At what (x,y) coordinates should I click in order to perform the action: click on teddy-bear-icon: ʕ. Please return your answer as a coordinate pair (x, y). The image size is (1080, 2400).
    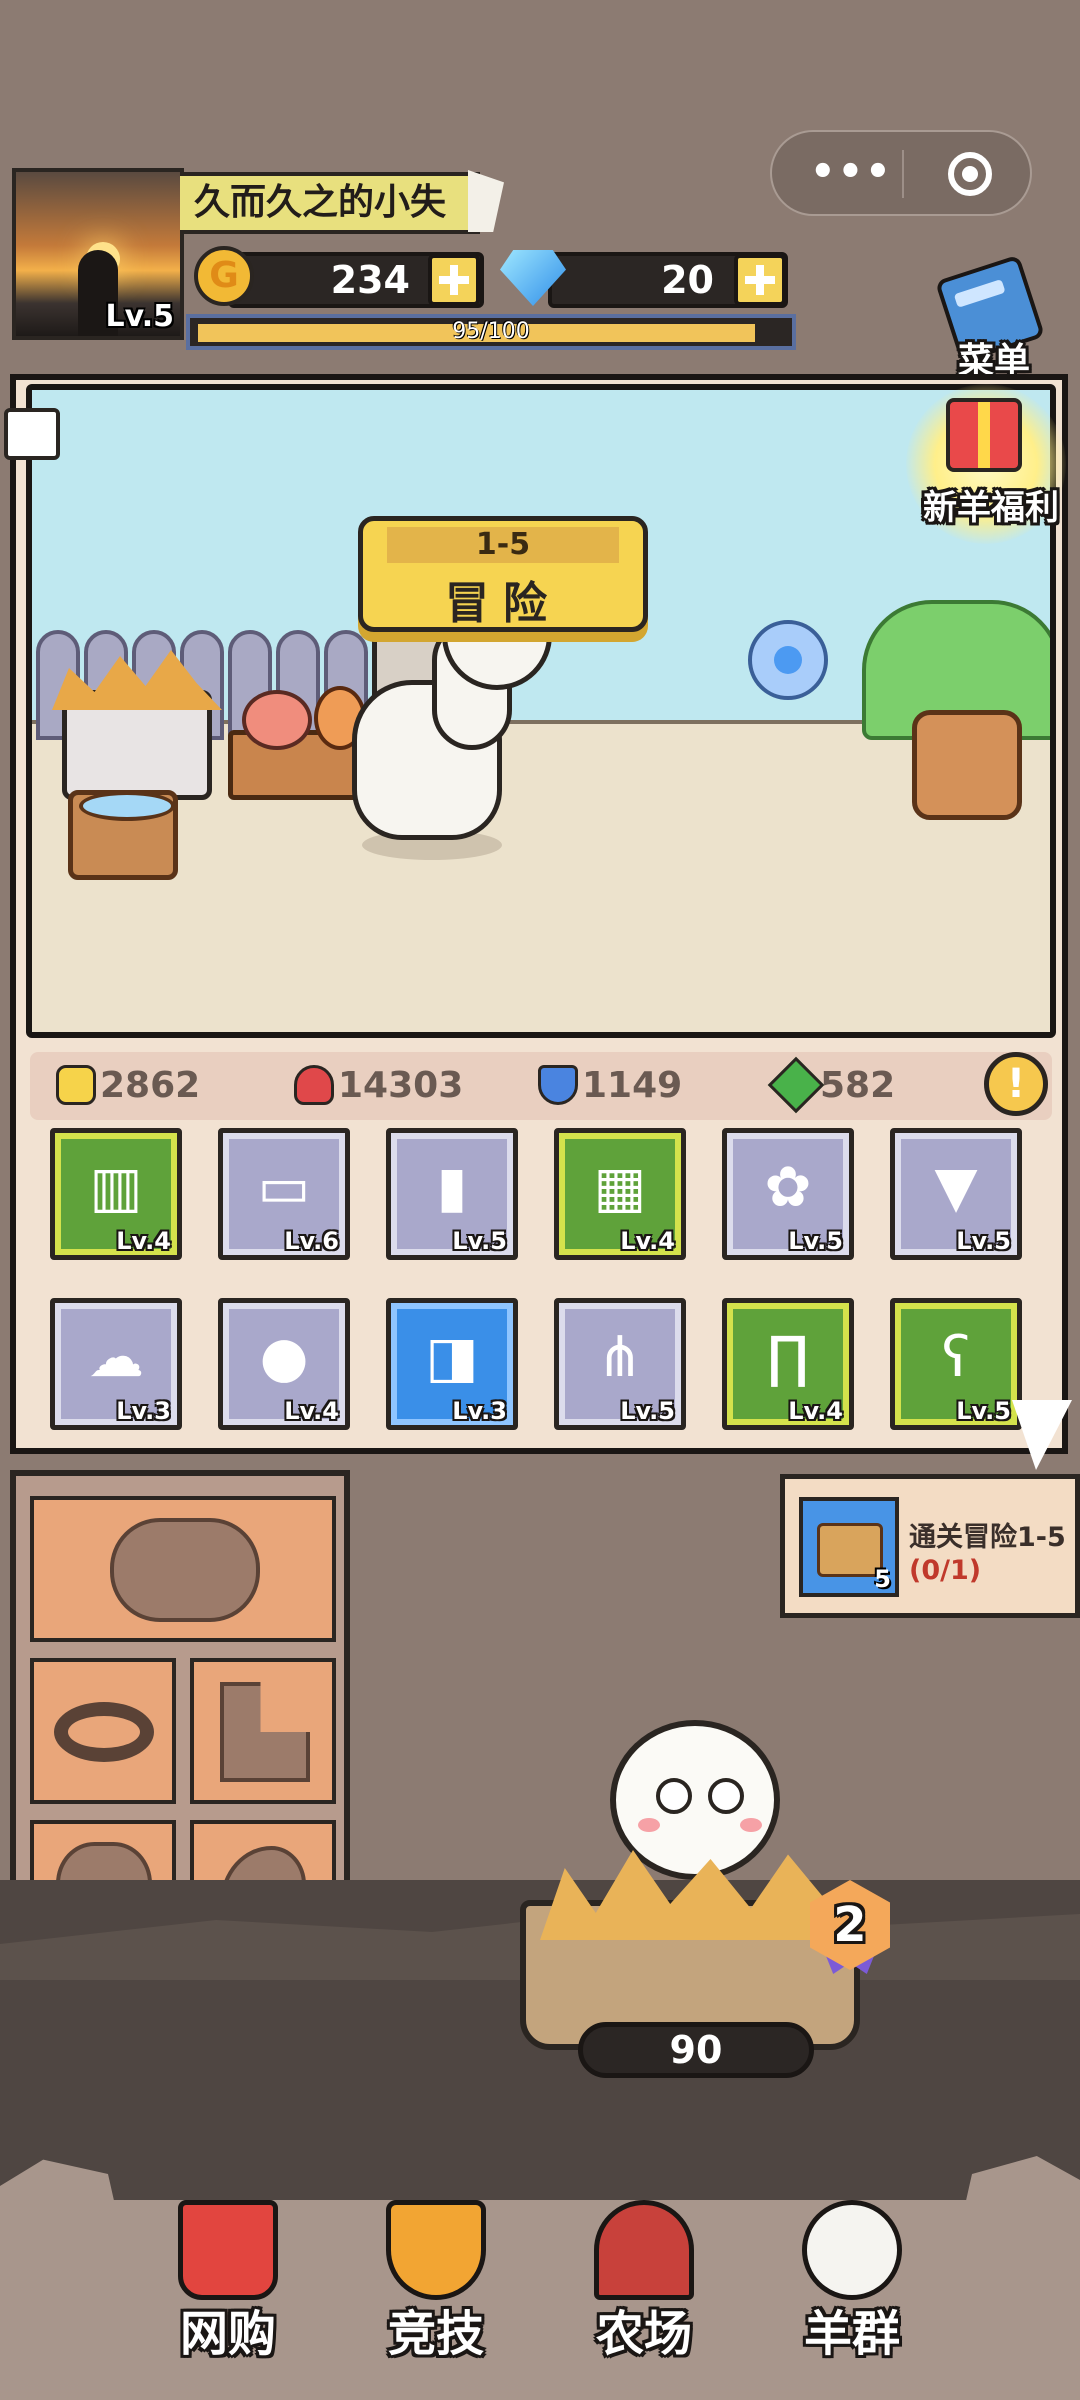
    Looking at the image, I should click on (956, 1357).